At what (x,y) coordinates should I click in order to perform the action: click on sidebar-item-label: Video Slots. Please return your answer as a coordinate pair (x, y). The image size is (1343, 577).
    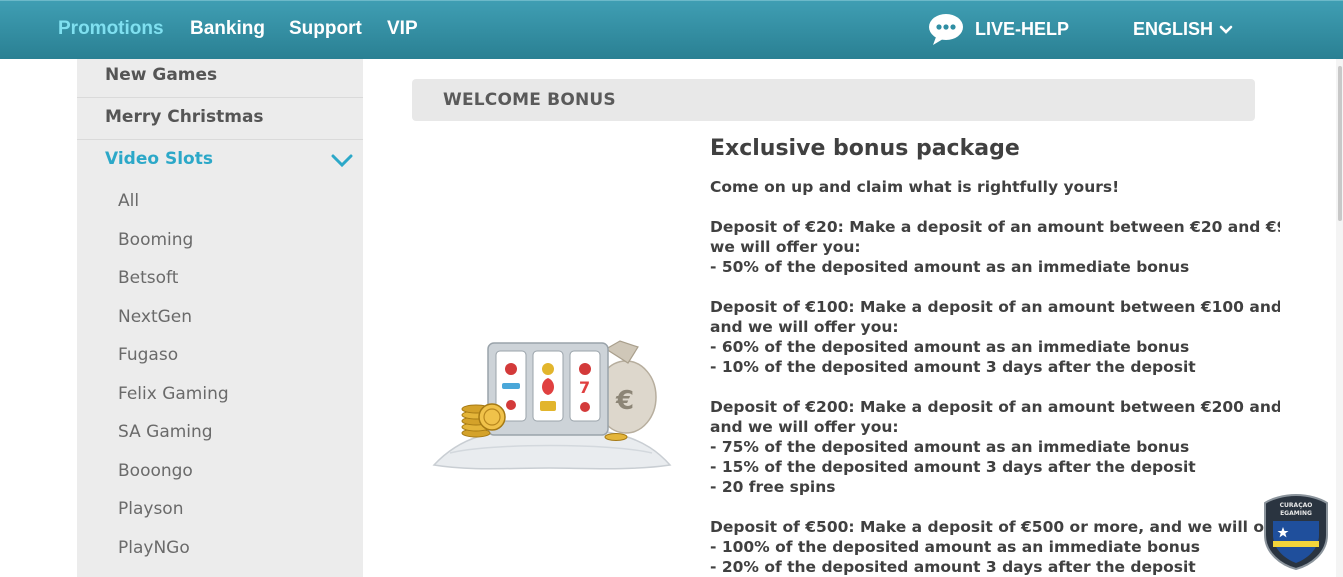
    Looking at the image, I should click on (159, 159).